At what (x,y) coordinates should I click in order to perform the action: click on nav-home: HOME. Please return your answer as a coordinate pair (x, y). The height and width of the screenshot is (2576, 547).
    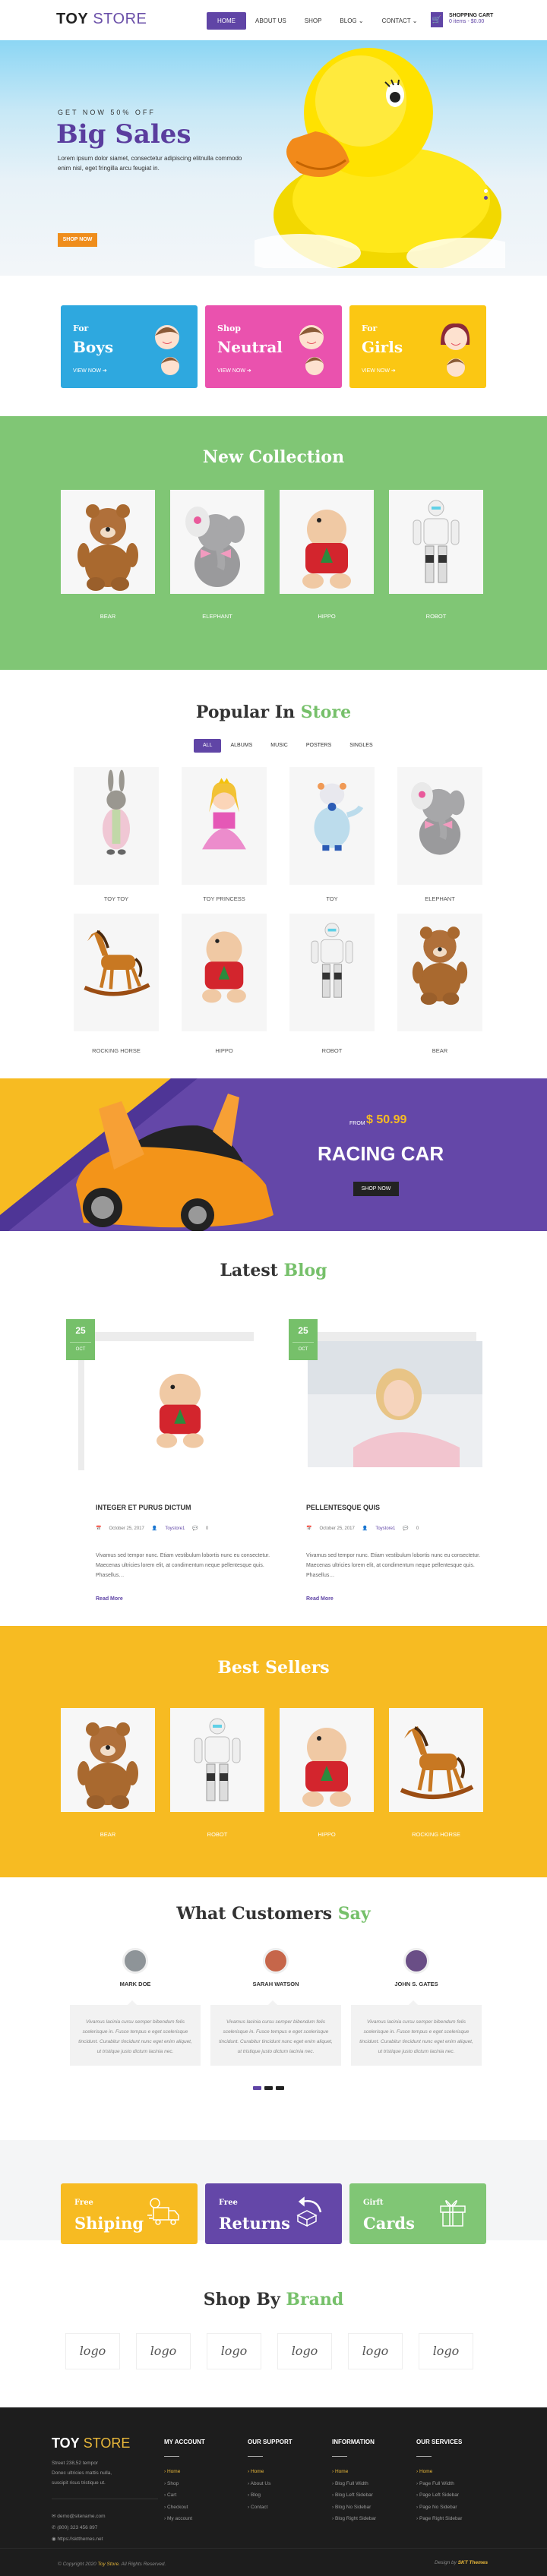
    Looking at the image, I should click on (226, 21).